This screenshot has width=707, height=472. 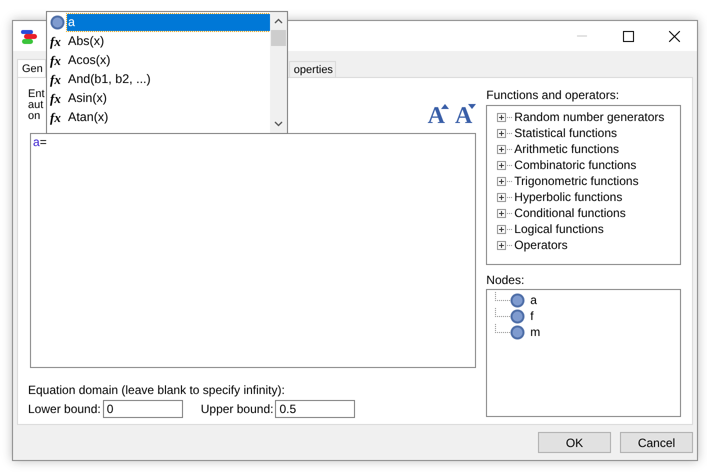 What do you see at coordinates (168, 117) in the screenshot?
I see `autocomplete-item: Atan(x)` at bounding box center [168, 117].